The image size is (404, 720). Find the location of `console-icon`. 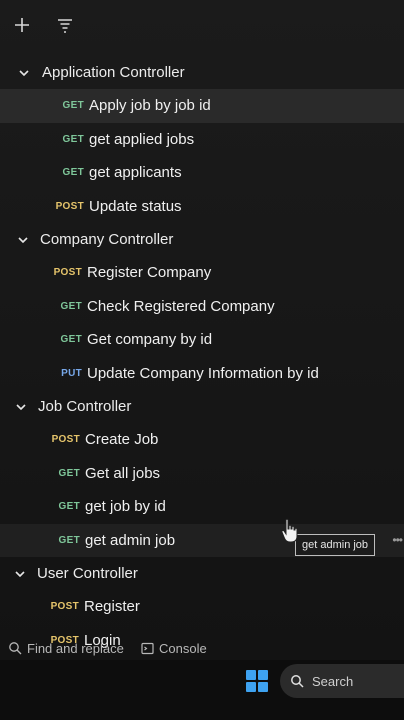

console-icon is located at coordinates (147, 648).